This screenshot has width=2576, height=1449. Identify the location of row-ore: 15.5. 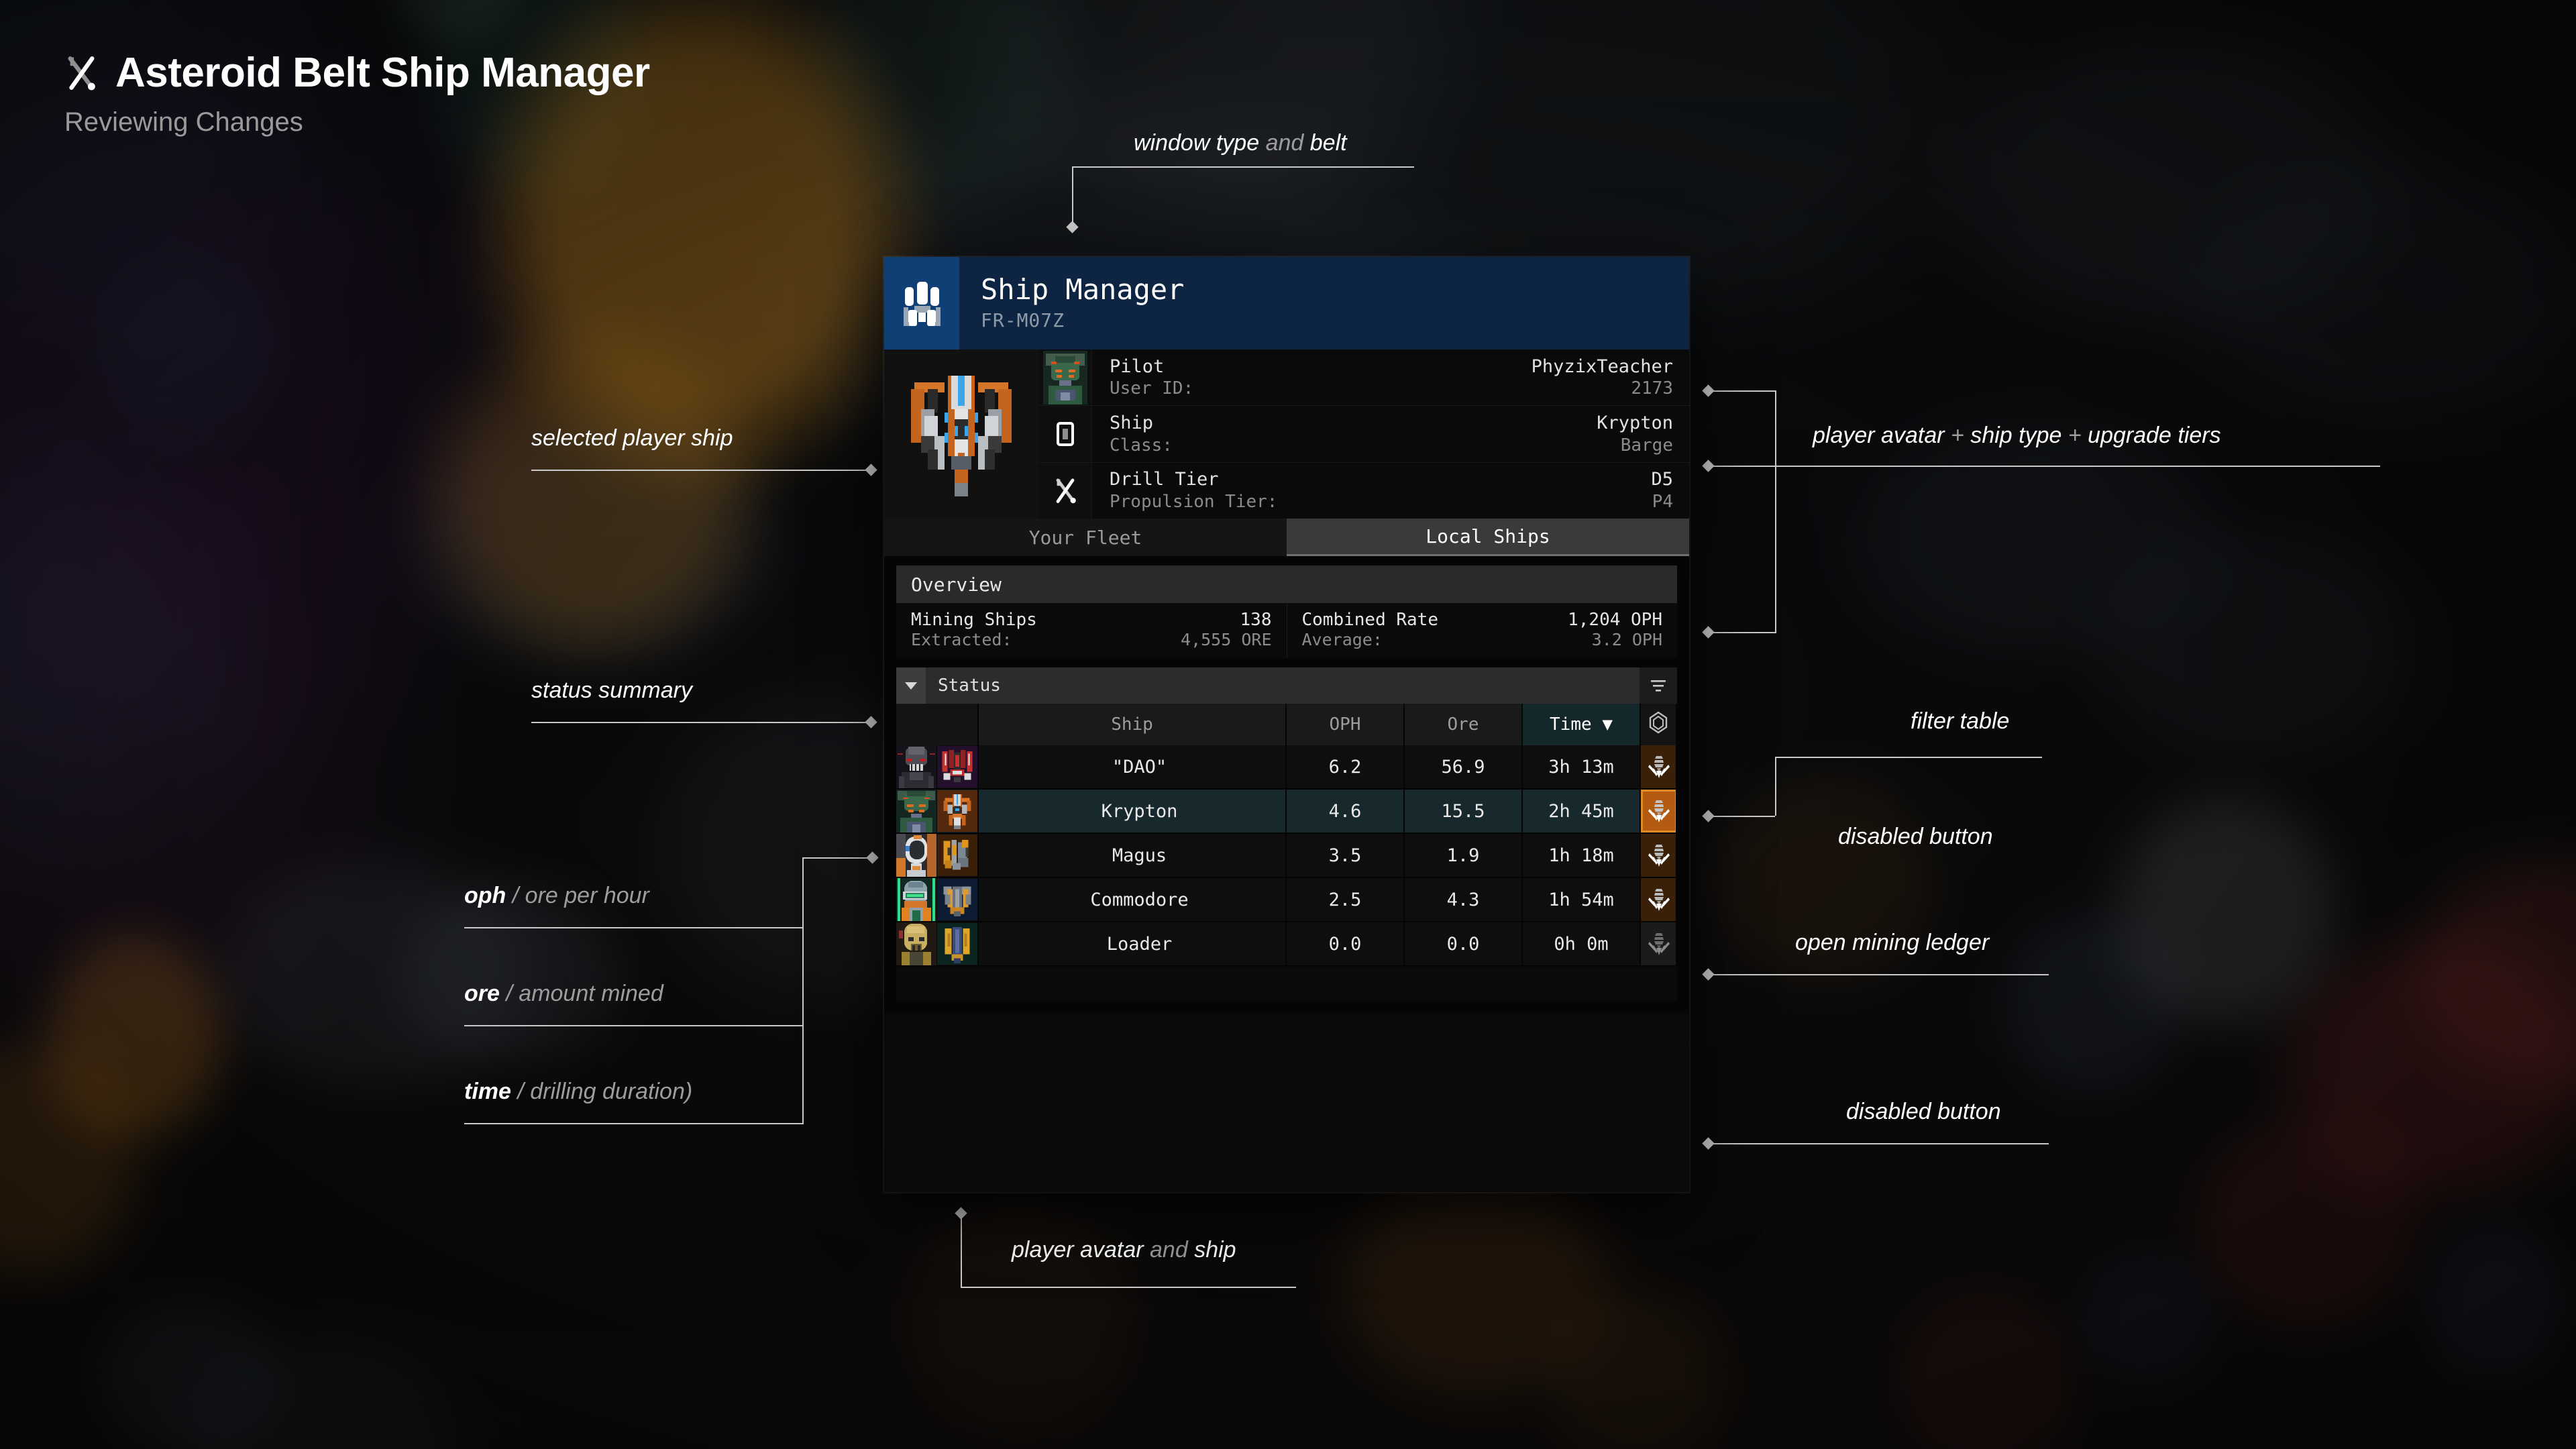
(1463, 811).